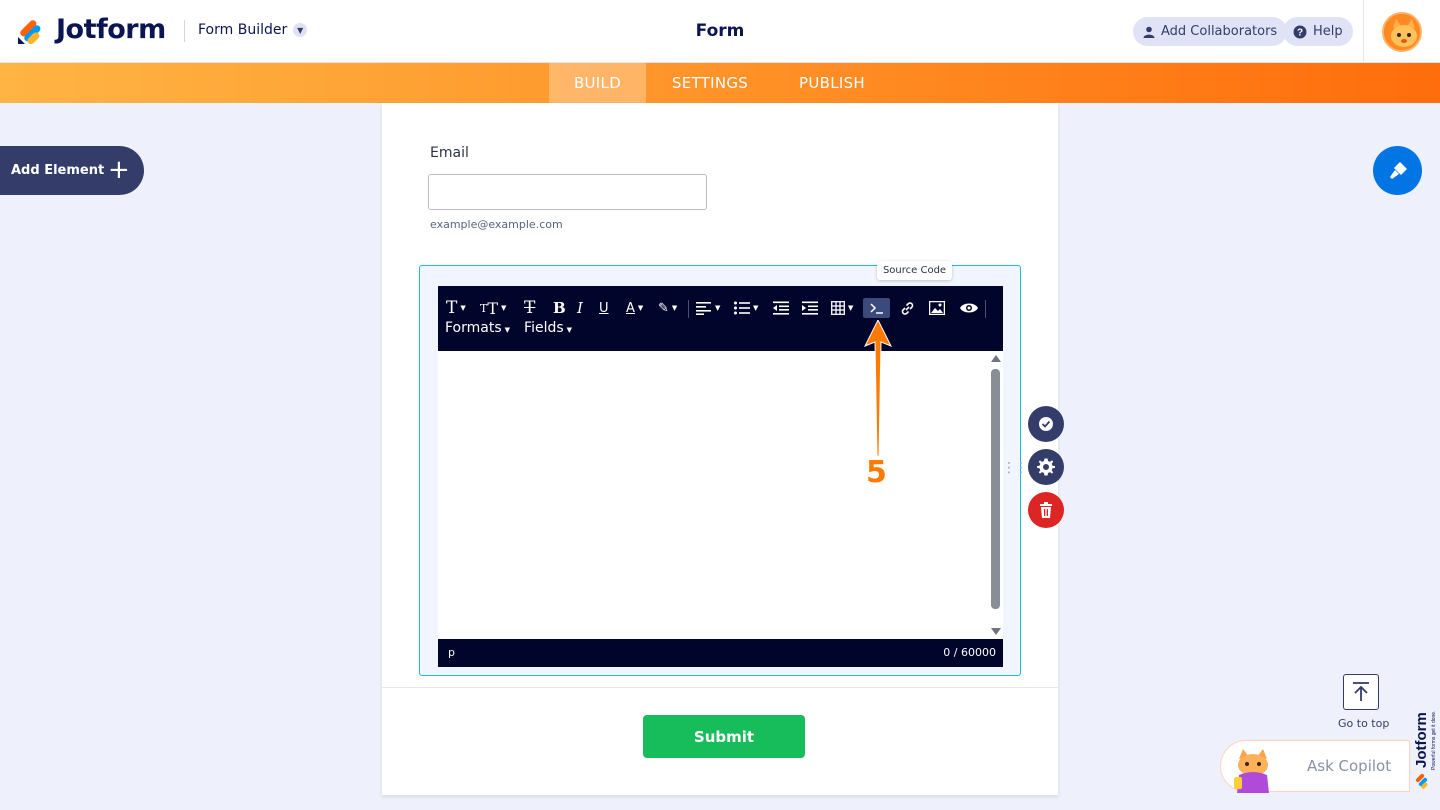 The width and height of the screenshot is (1440, 810). I want to click on page-title: Form, so click(720, 31).